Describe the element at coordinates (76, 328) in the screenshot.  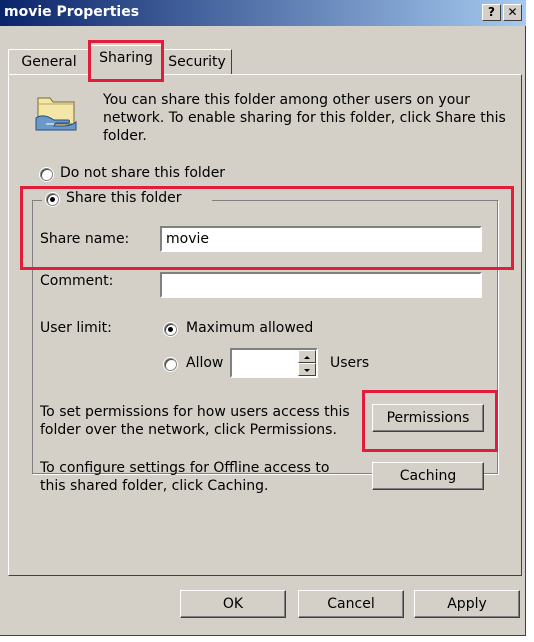
I see `user-limit-label: User limit:` at that location.